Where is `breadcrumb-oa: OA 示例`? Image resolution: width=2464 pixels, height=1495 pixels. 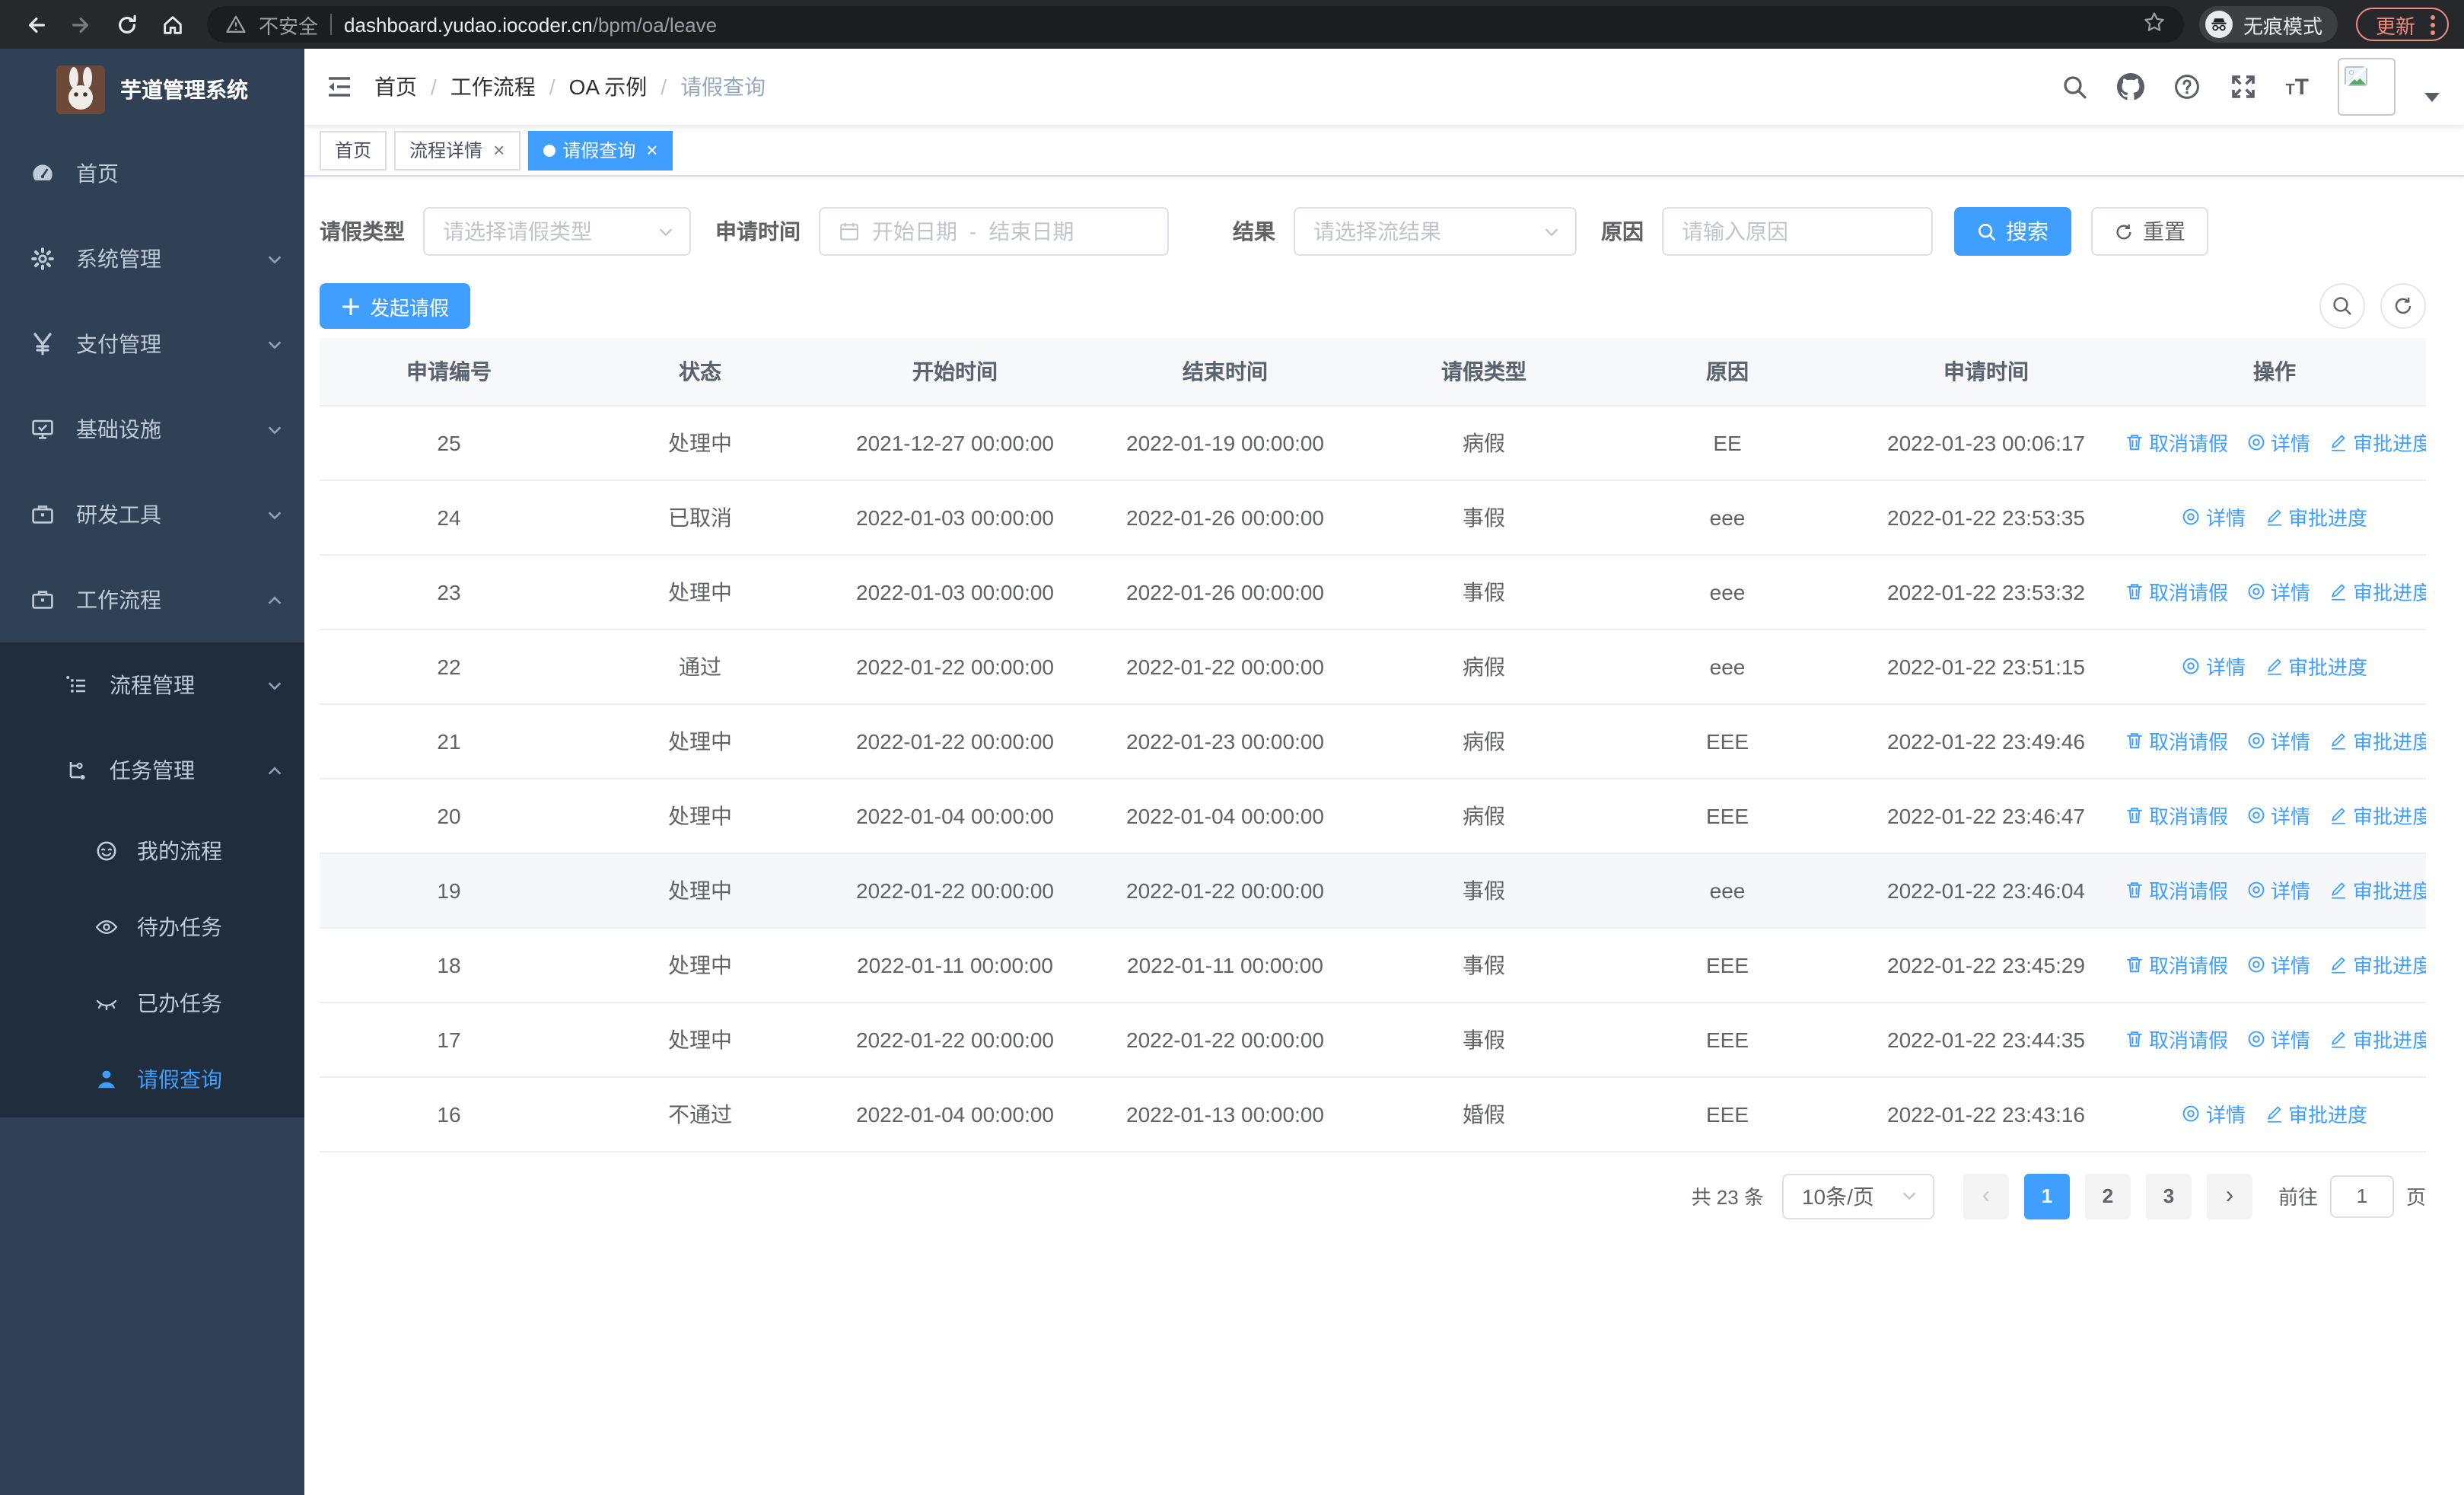
breadcrumb-oa: OA 示例 is located at coordinates (608, 87).